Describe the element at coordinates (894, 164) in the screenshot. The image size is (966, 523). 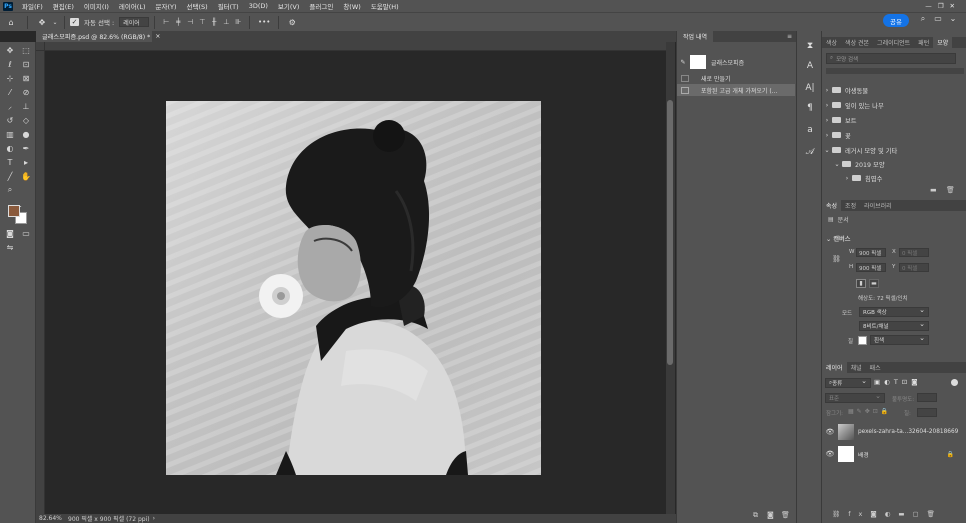
I see `shape-folder-open: ⌄ 2019 모양` at that location.